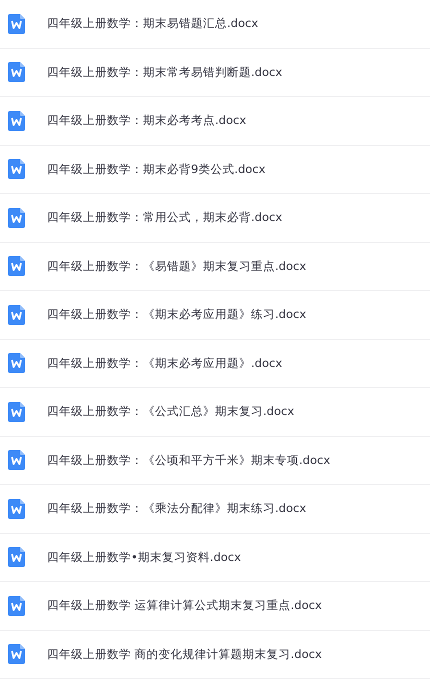 The height and width of the screenshot is (679, 430). I want to click on file-name: 四年级上册数学：期末必背9类公式.docx, so click(156, 169).